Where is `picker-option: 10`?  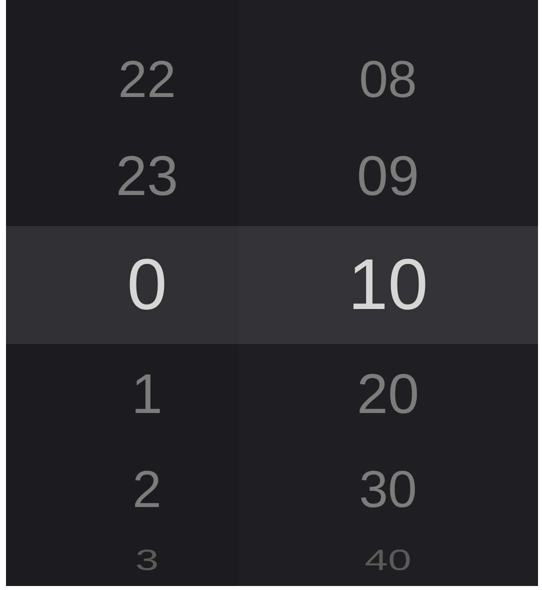
picker-option: 10 is located at coordinates (388, 285).